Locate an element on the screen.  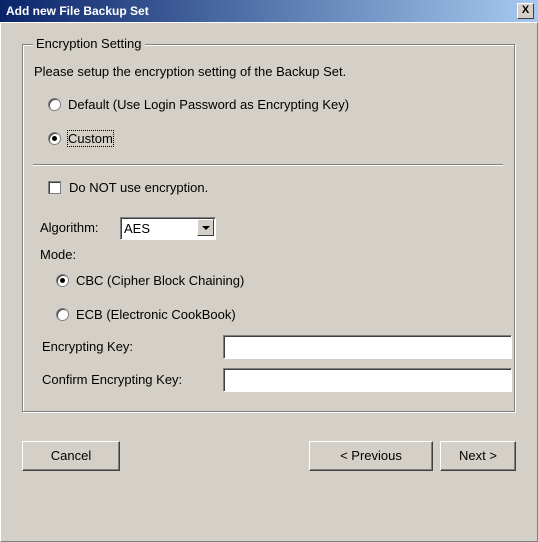
cancel-button: Cancel is located at coordinates (71, 456).